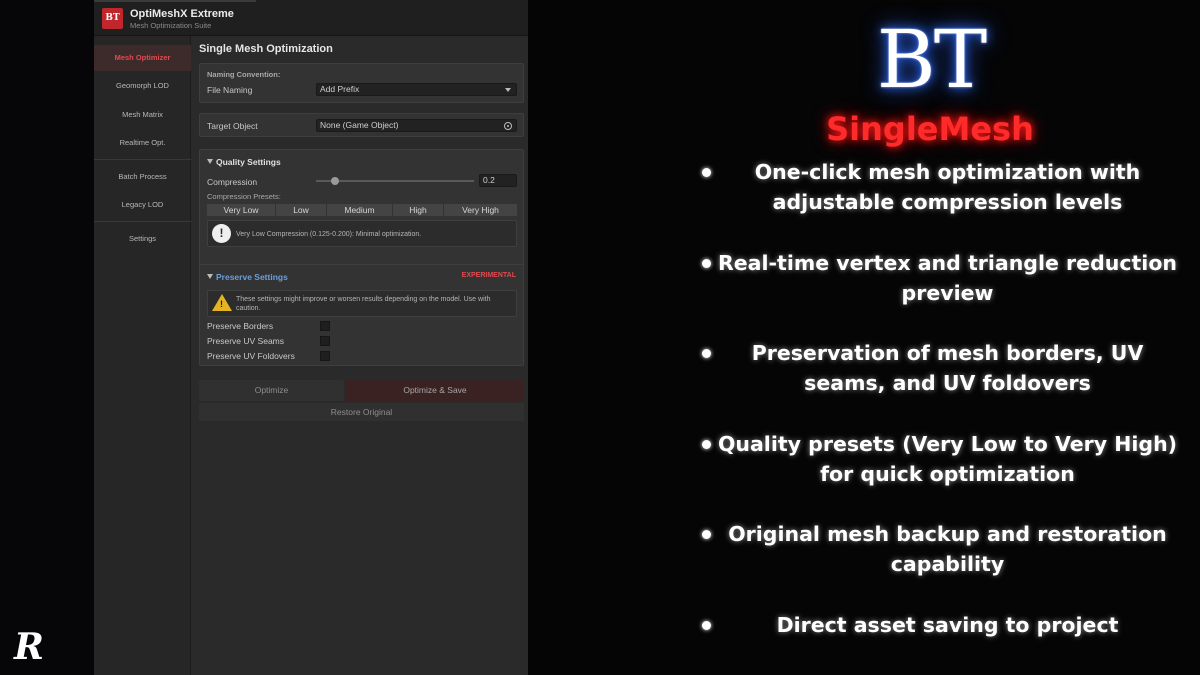 This screenshot has height=675, width=1200. I want to click on feature-line: capability, so click(947, 564).